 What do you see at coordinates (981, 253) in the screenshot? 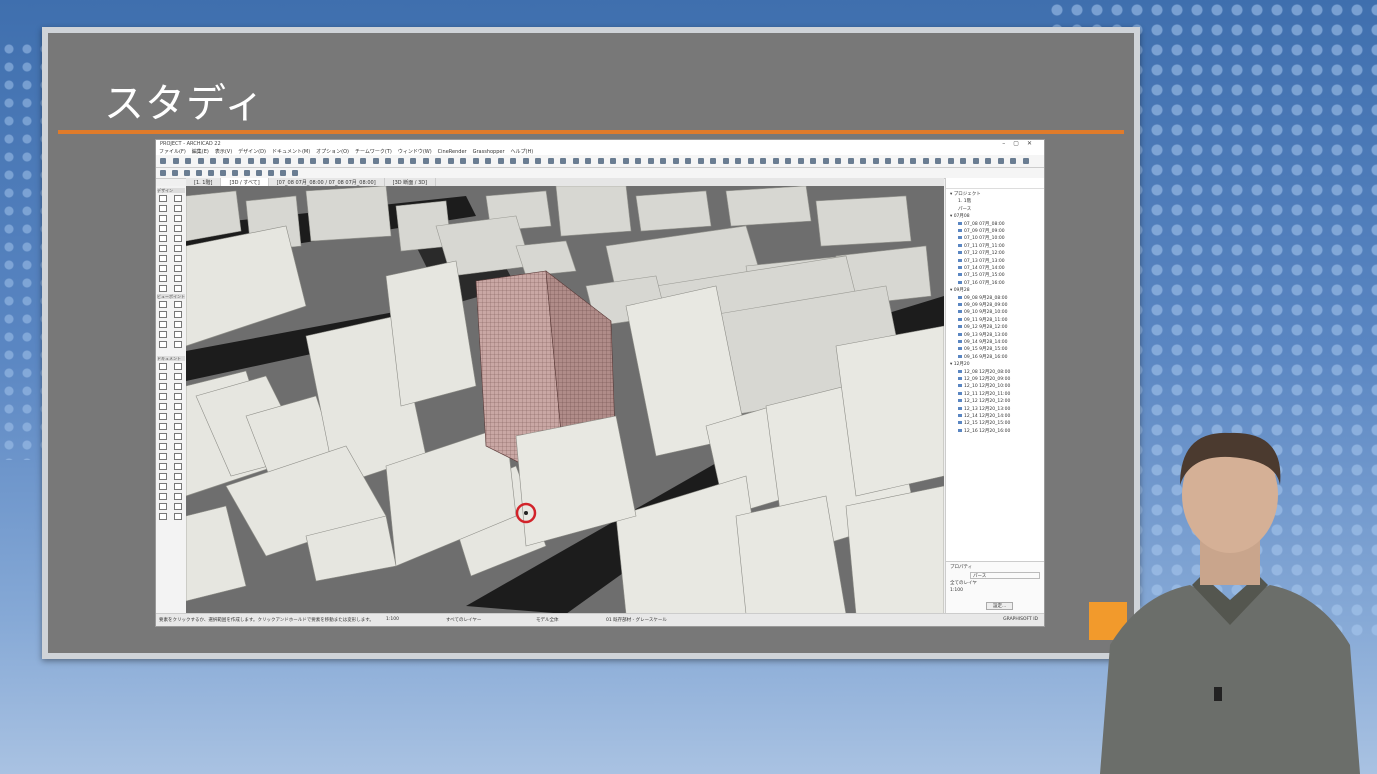
I see `view-item: 07_12 07月_12:00` at bounding box center [981, 253].